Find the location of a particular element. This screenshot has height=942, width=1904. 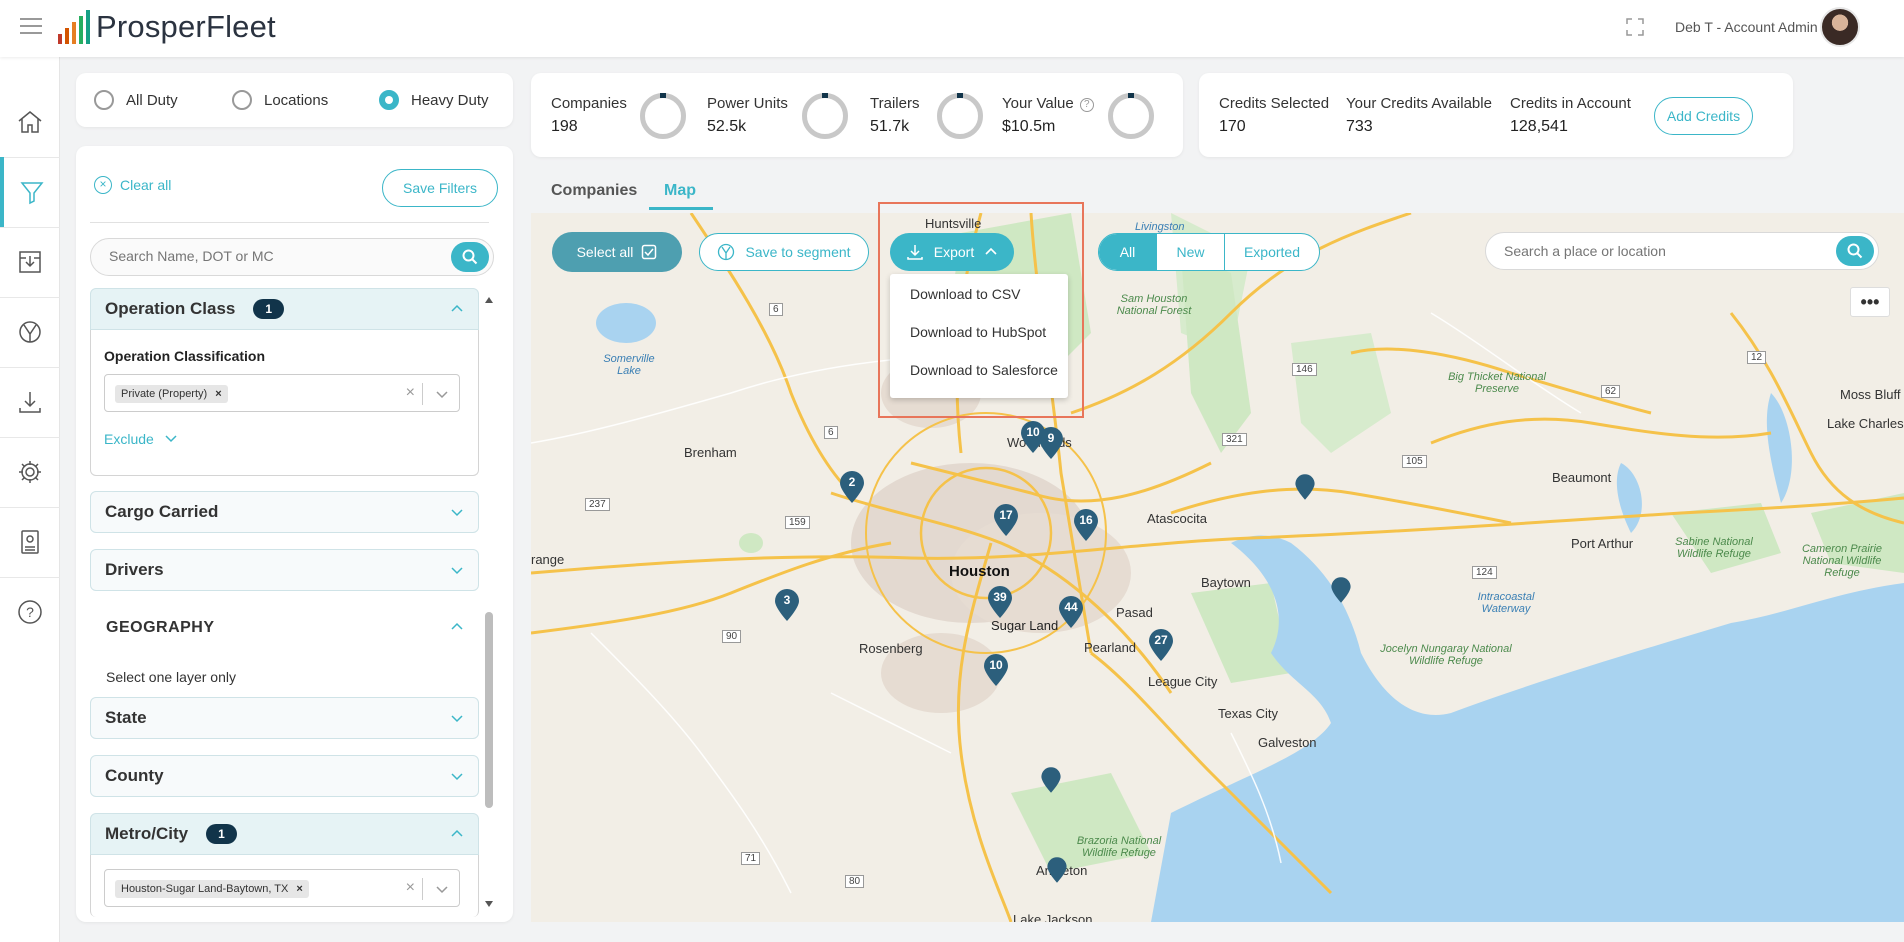

radio-all-duty: All Duty is located at coordinates (136, 100).